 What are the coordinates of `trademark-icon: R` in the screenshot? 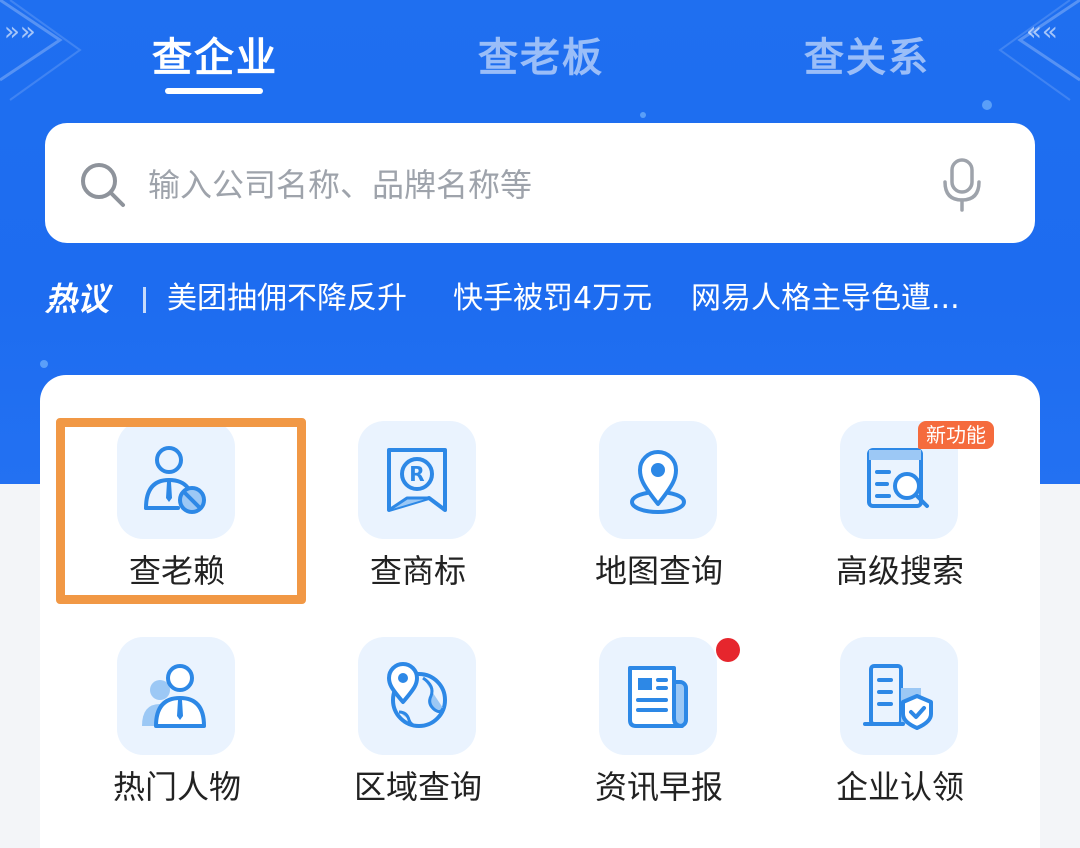 It's located at (417, 480).